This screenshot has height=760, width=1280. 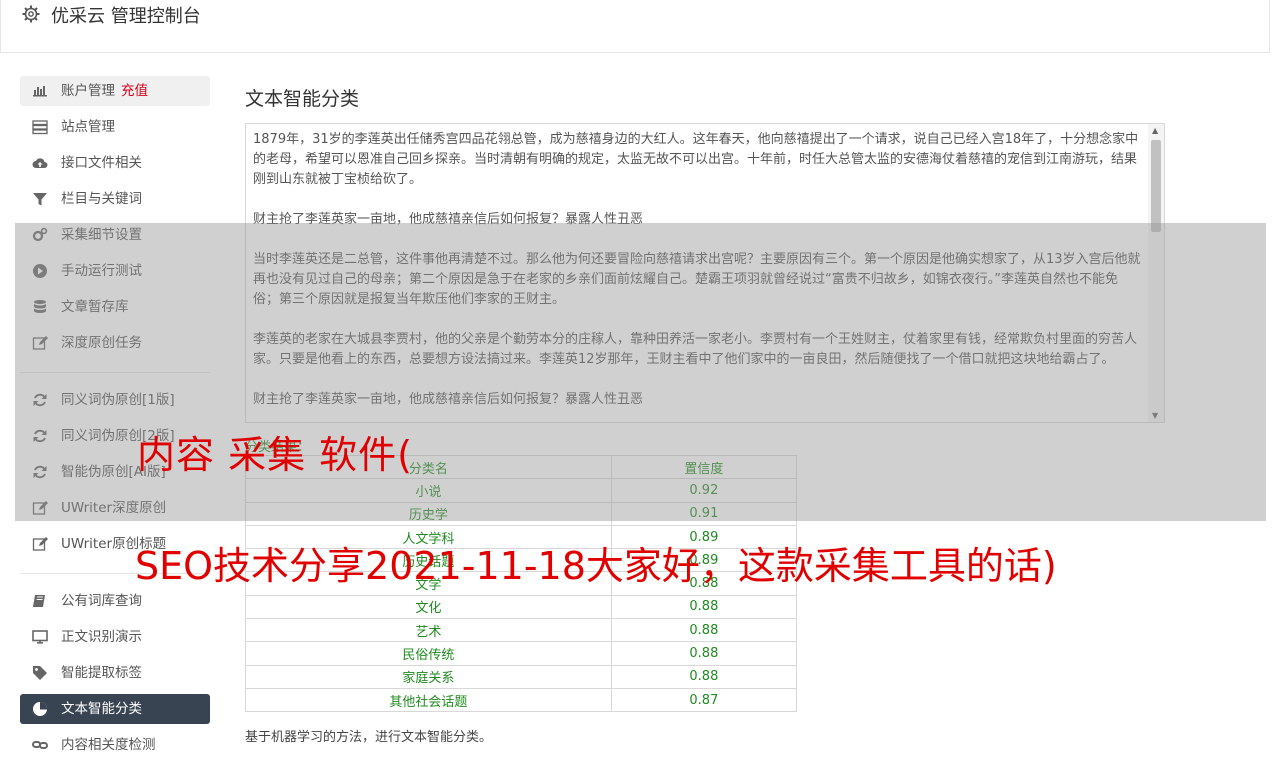 I want to click on sidebar-item-content-recognition: 正文识别演示, so click(x=115, y=637).